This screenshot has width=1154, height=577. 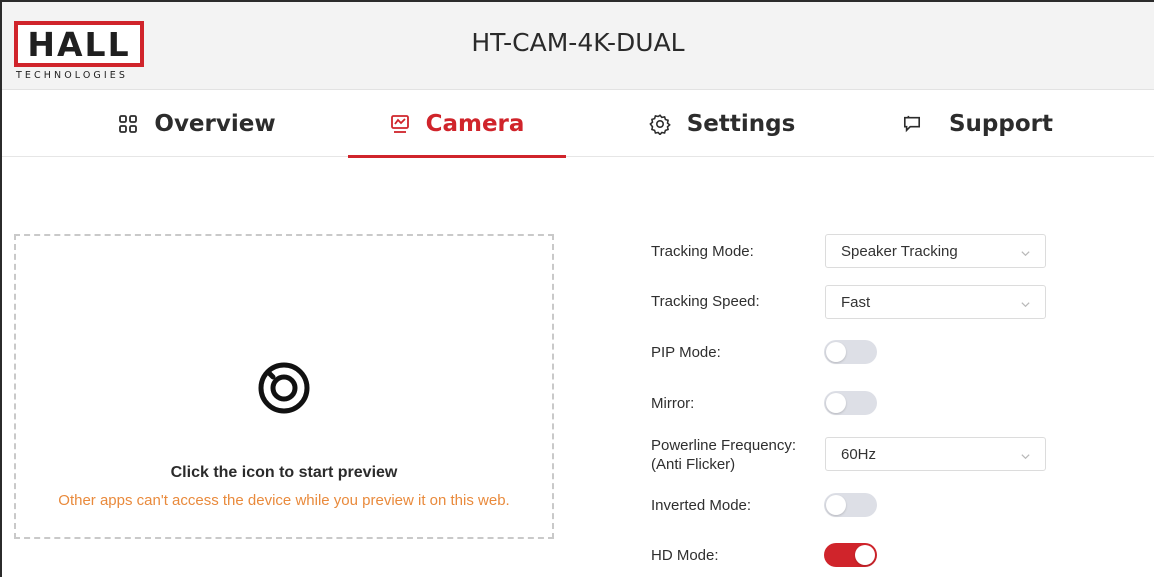 What do you see at coordinates (685, 555) in the screenshot?
I see `hd-mode-label: HD Mode:` at bounding box center [685, 555].